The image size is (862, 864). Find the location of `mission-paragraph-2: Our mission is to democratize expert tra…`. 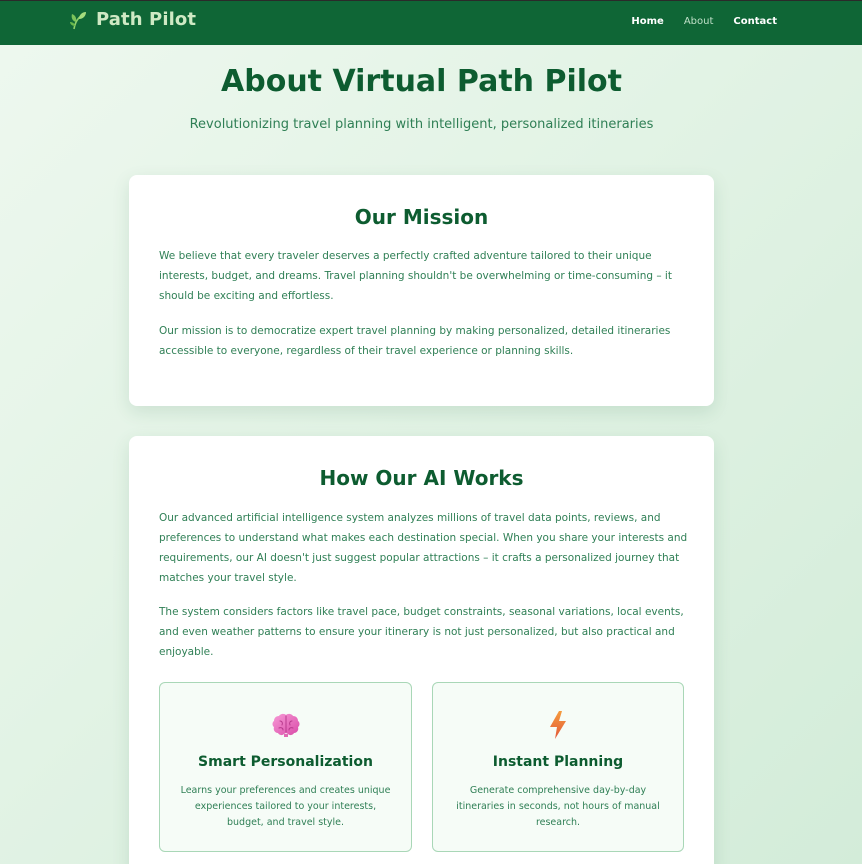

mission-paragraph-2: Our mission is to democratize expert tra… is located at coordinates (415, 341).